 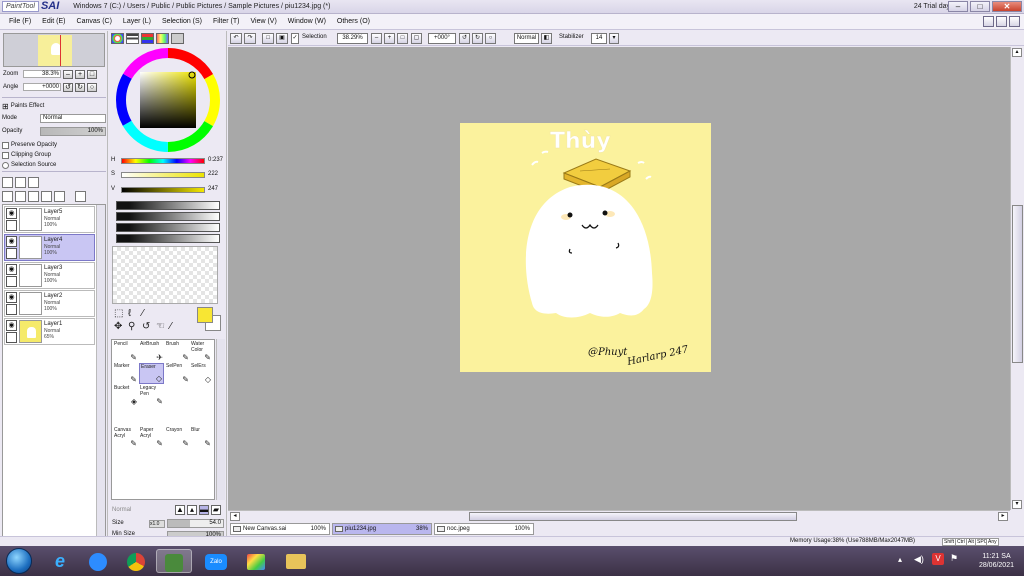 I want to click on canvas-horizontal-scrollbar: ◂ ▸, so click(x=619, y=516).